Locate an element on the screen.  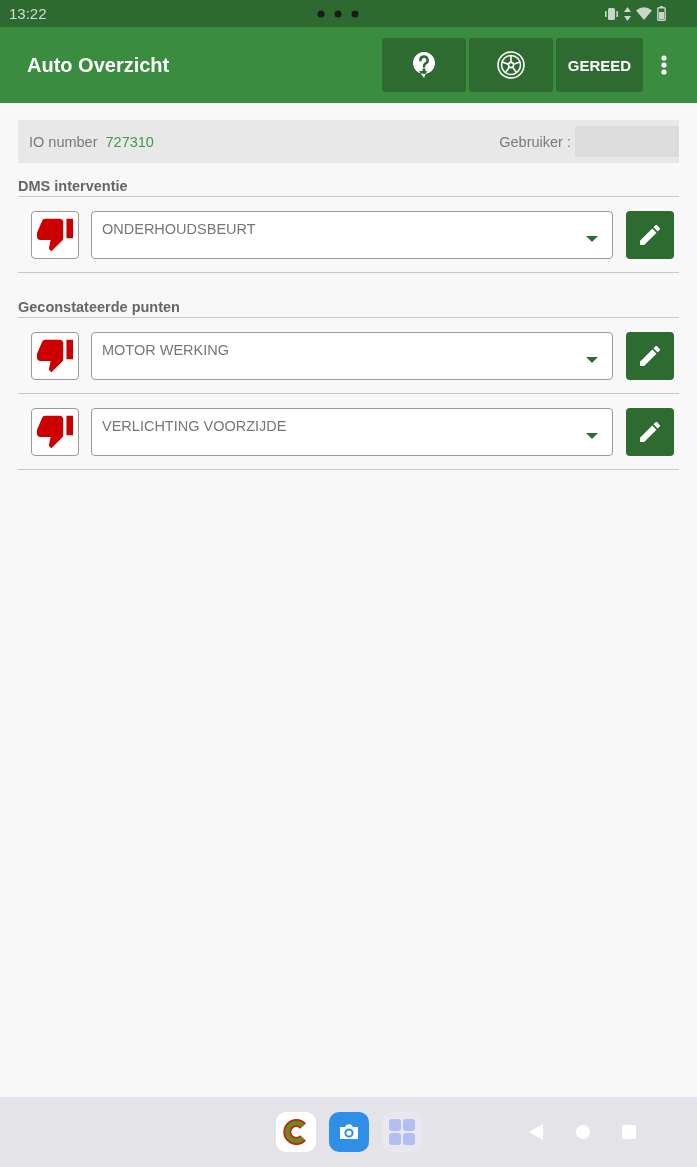
wifi-icon is located at coordinates (644, 13).